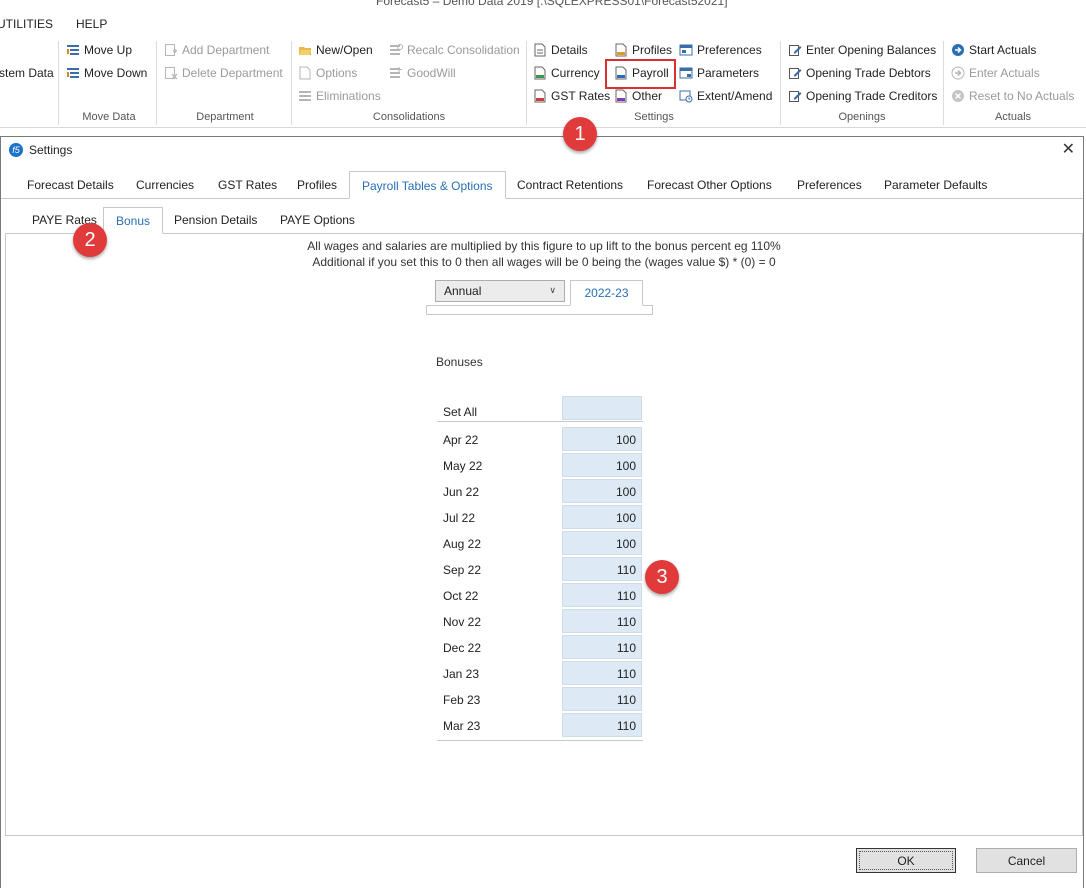 This screenshot has height=888, width=1086. I want to click on table-row: May 22 100, so click(540, 466).